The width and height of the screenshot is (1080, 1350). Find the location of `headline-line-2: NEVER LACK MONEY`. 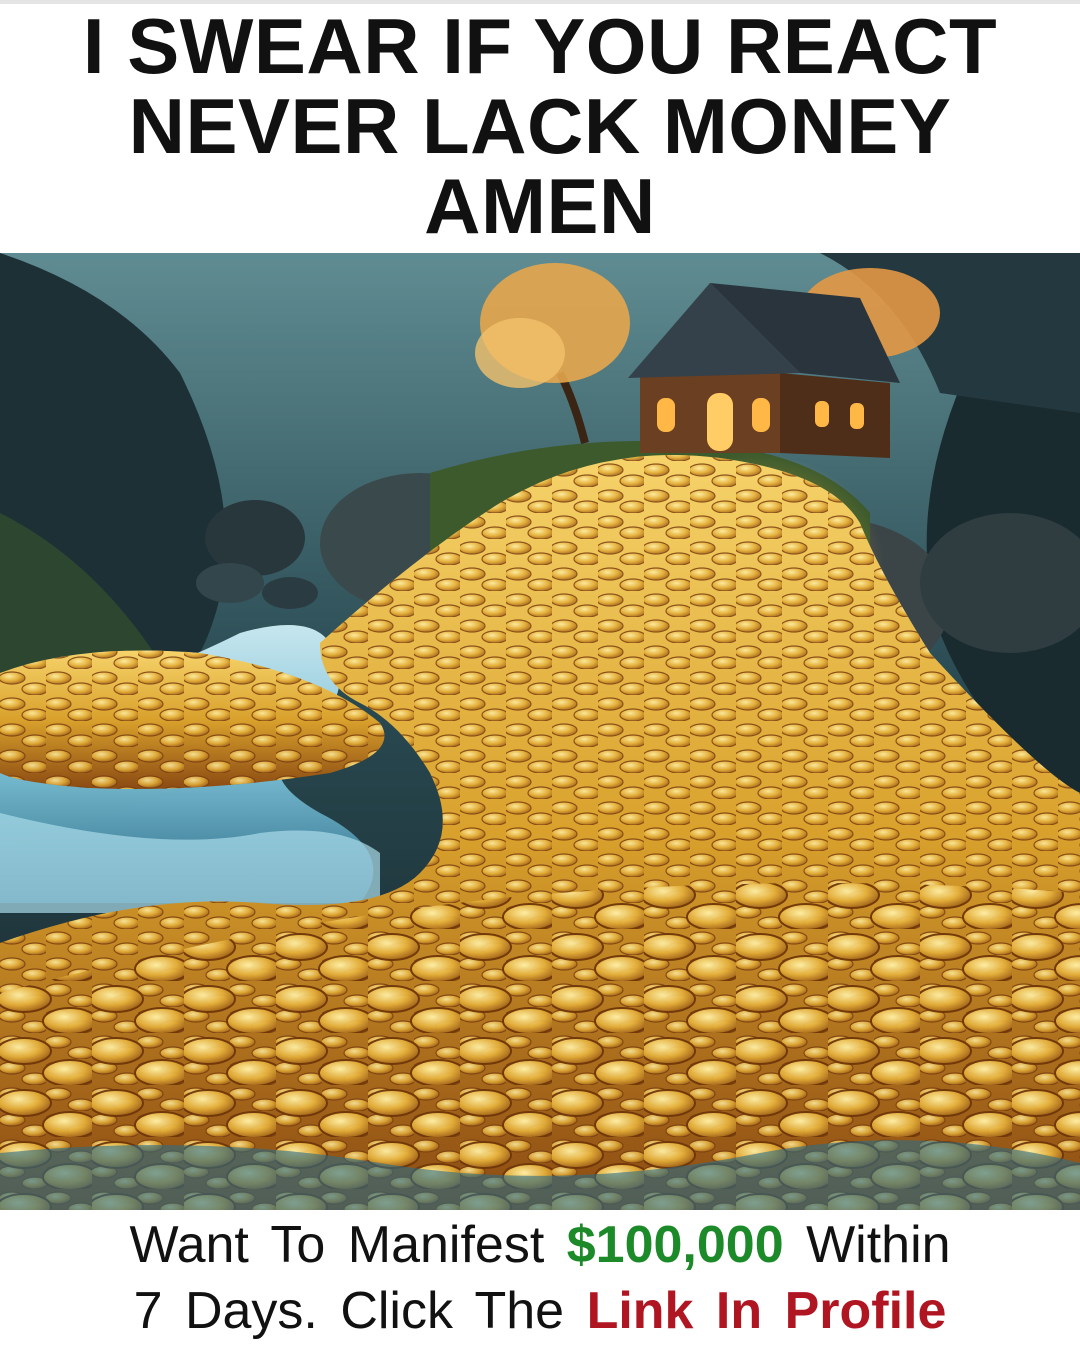

headline-line-2: NEVER LACK MONEY is located at coordinates (540, 126).